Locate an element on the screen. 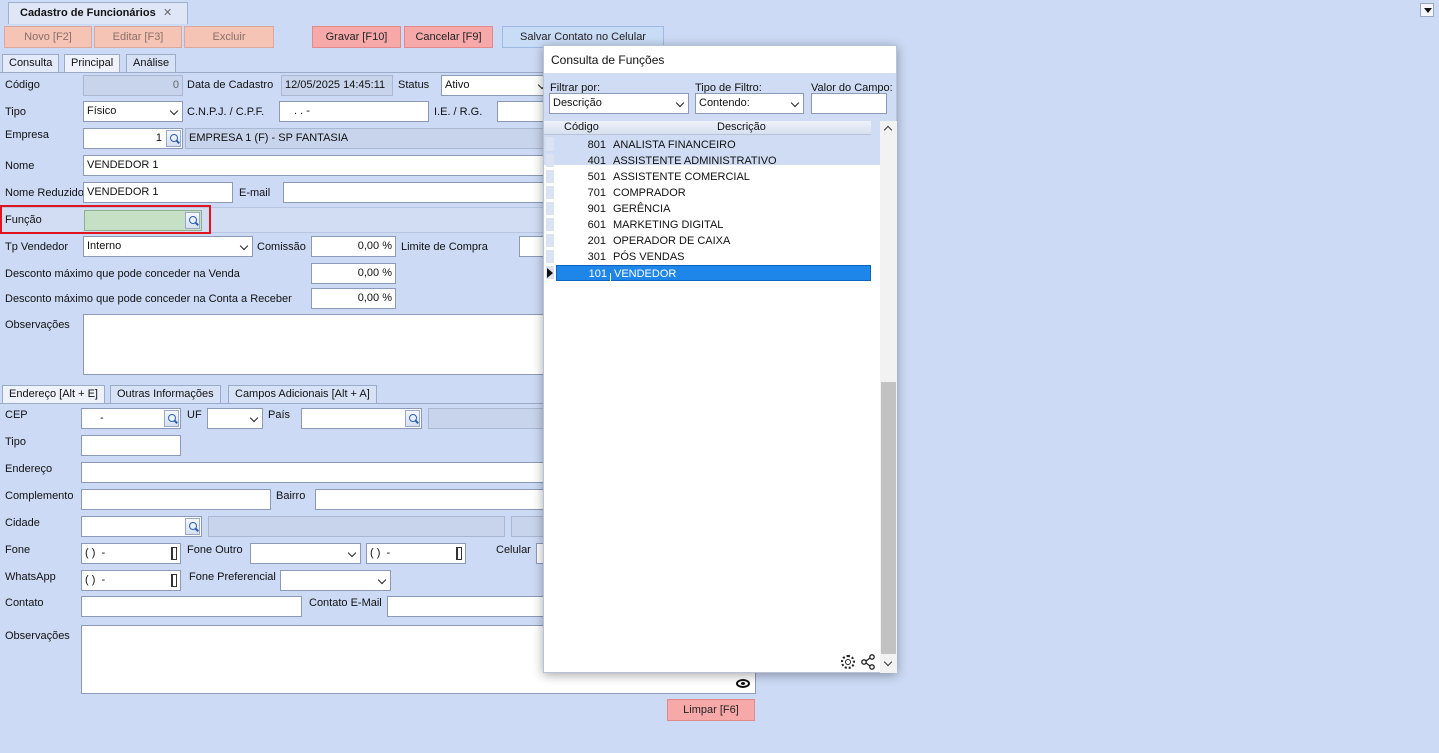  table-row: 101 VENDEDOR is located at coordinates (713, 273).